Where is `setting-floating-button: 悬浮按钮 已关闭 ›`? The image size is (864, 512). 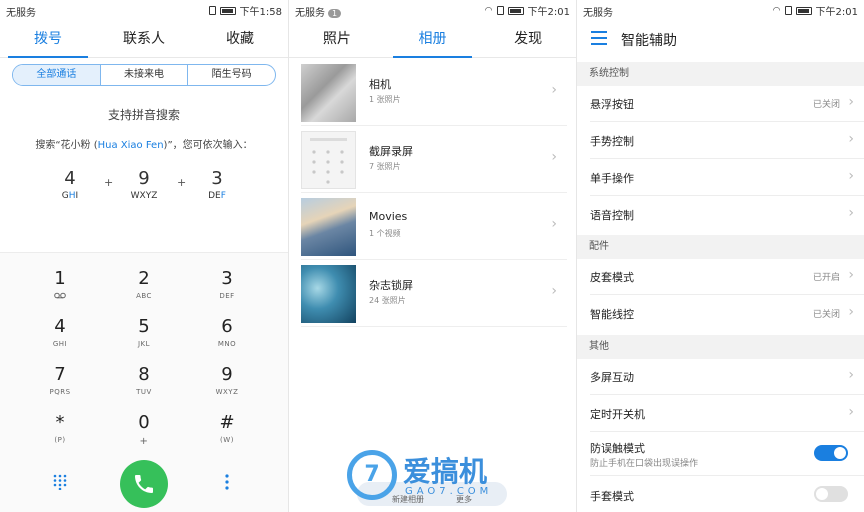
setting-floating-button: 悬浮按钮 已关闭 › is located at coordinates (720, 103).